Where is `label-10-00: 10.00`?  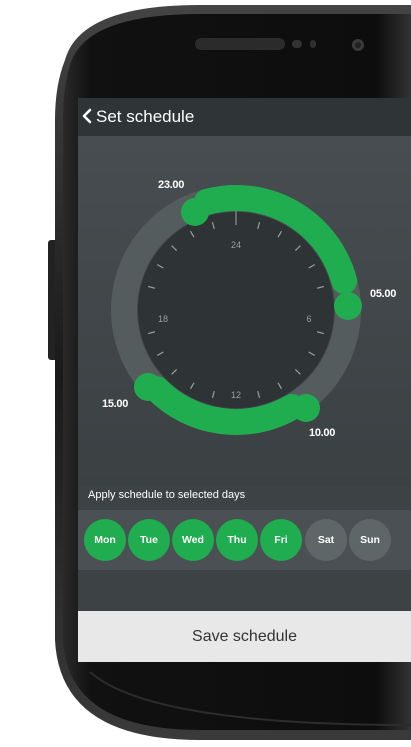 label-10-00: 10.00 is located at coordinates (322, 433).